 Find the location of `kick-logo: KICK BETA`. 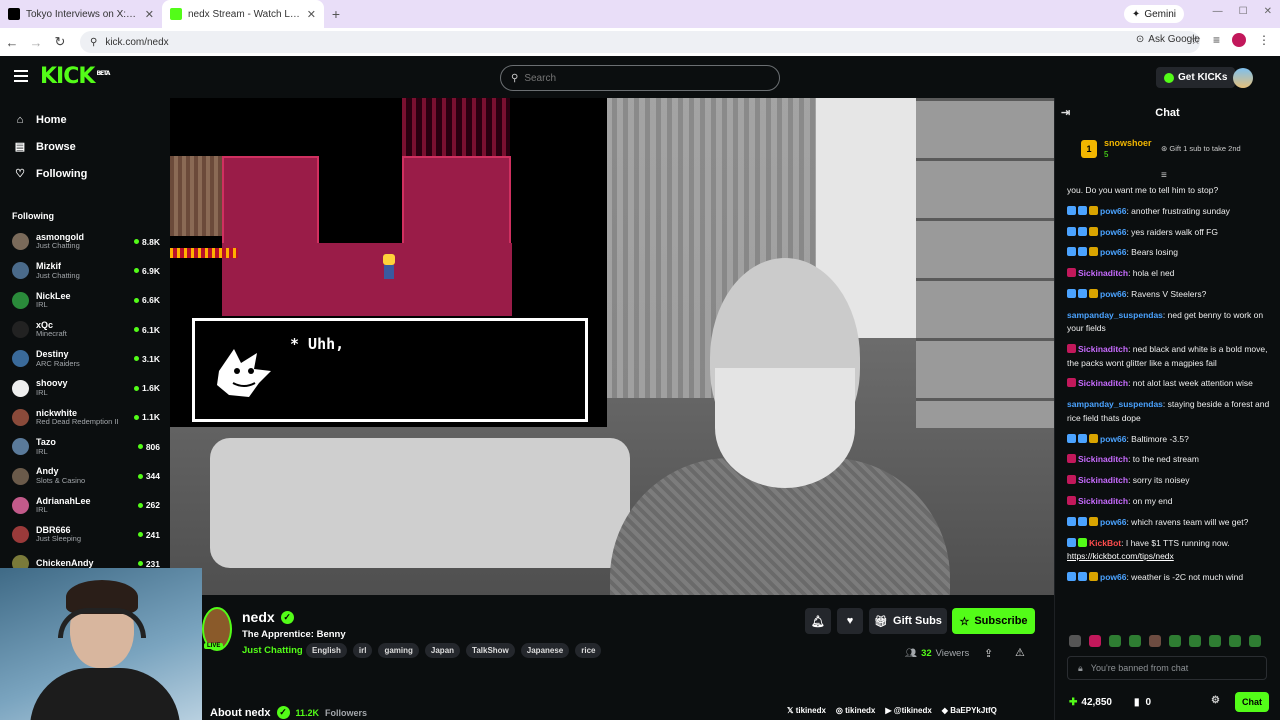

kick-logo: KICK BETA is located at coordinates (75, 76).